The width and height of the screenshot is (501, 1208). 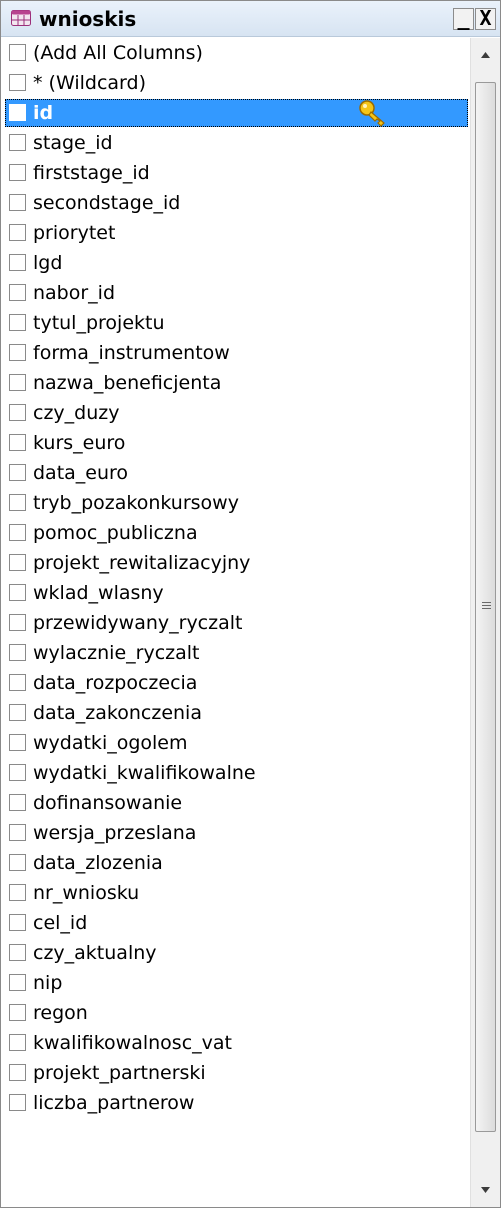 I want to click on column-label: (Add All Columns), so click(x=118, y=53).